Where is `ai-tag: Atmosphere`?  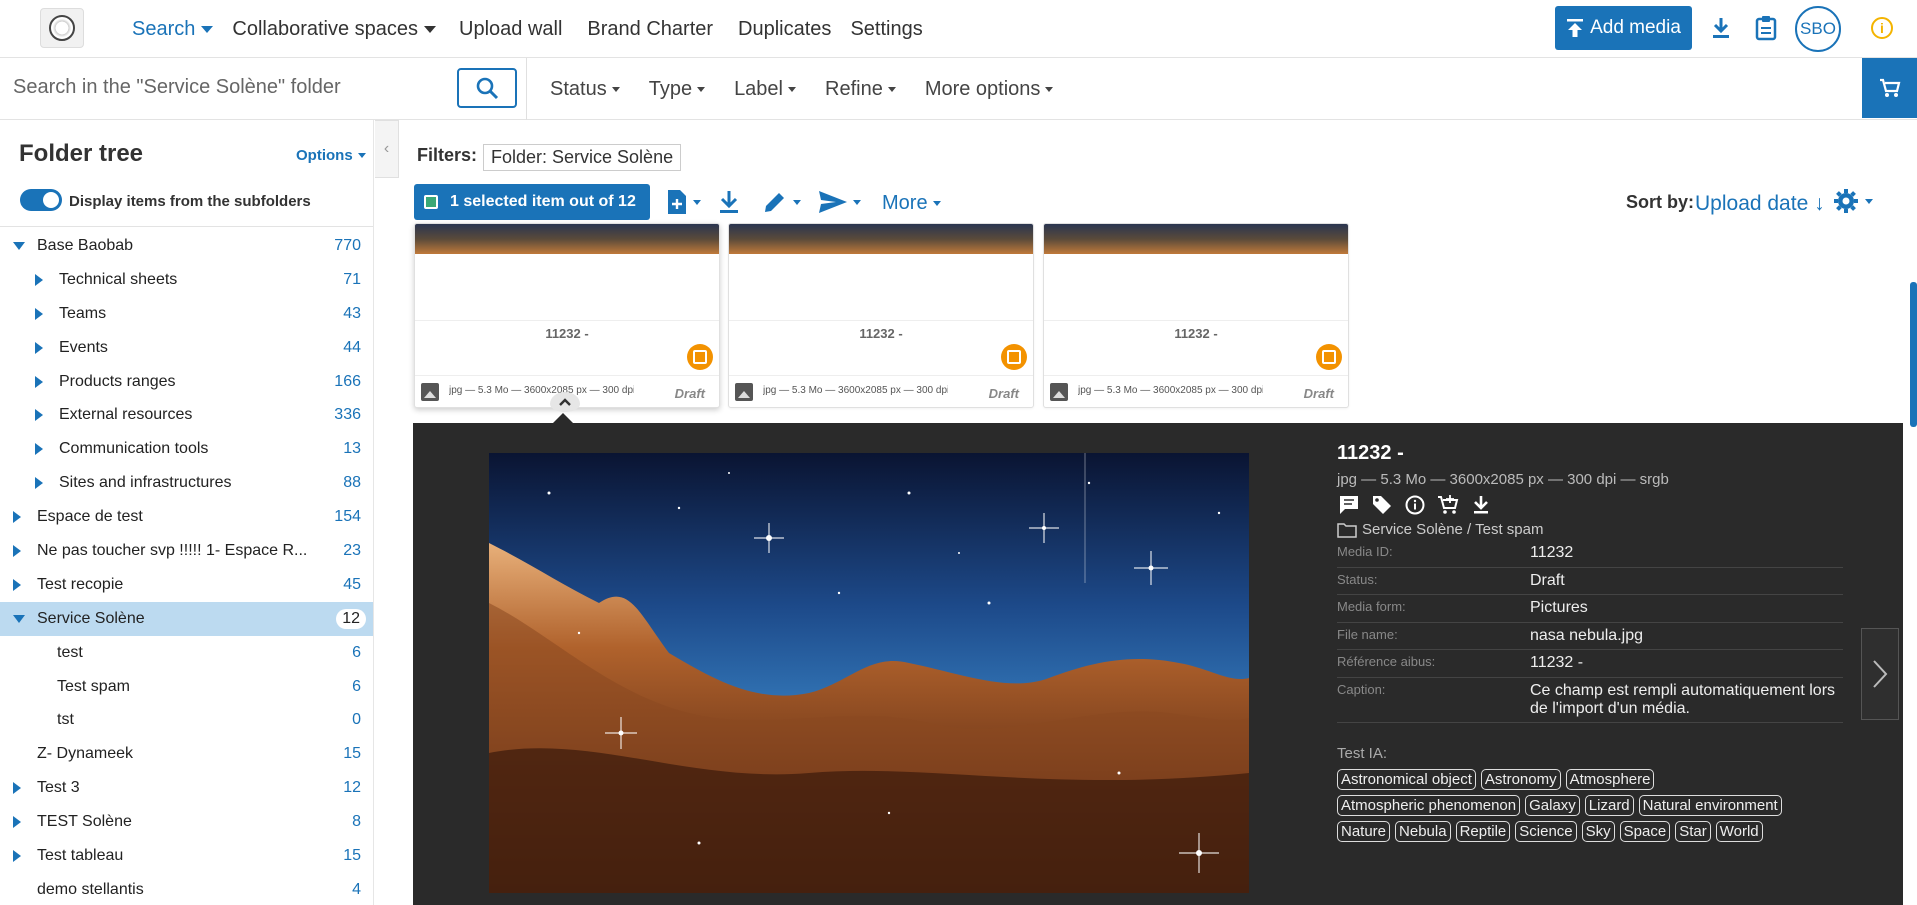
ai-tag: Atmosphere is located at coordinates (1610, 779).